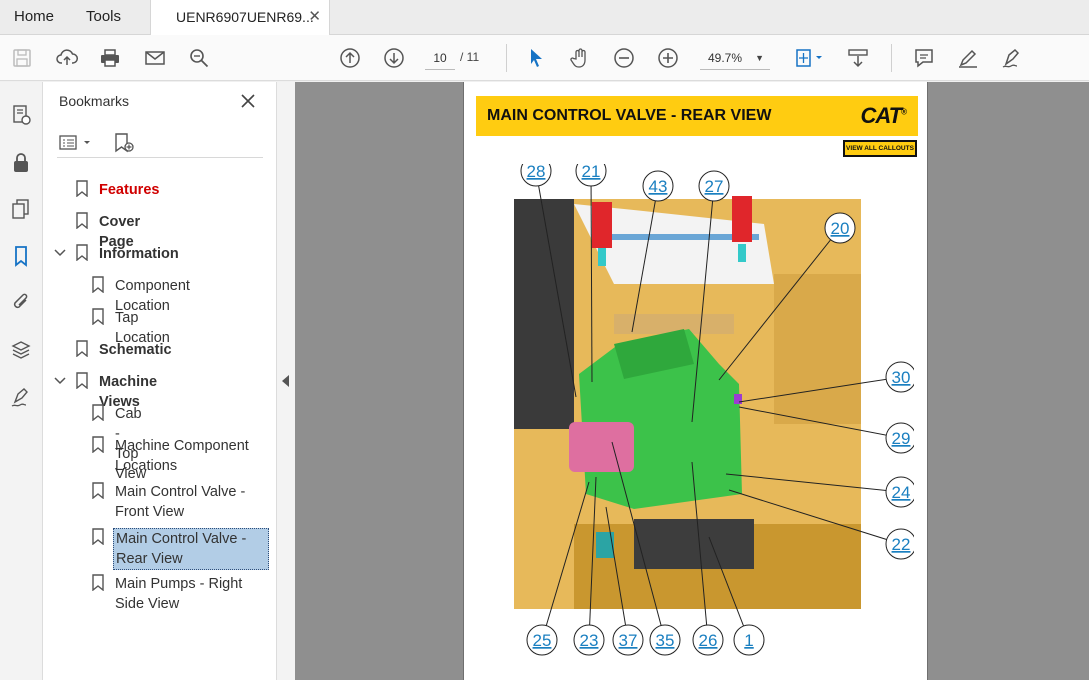 The height and width of the screenshot is (680, 1089). I want to click on layers-icon, so click(21, 350).